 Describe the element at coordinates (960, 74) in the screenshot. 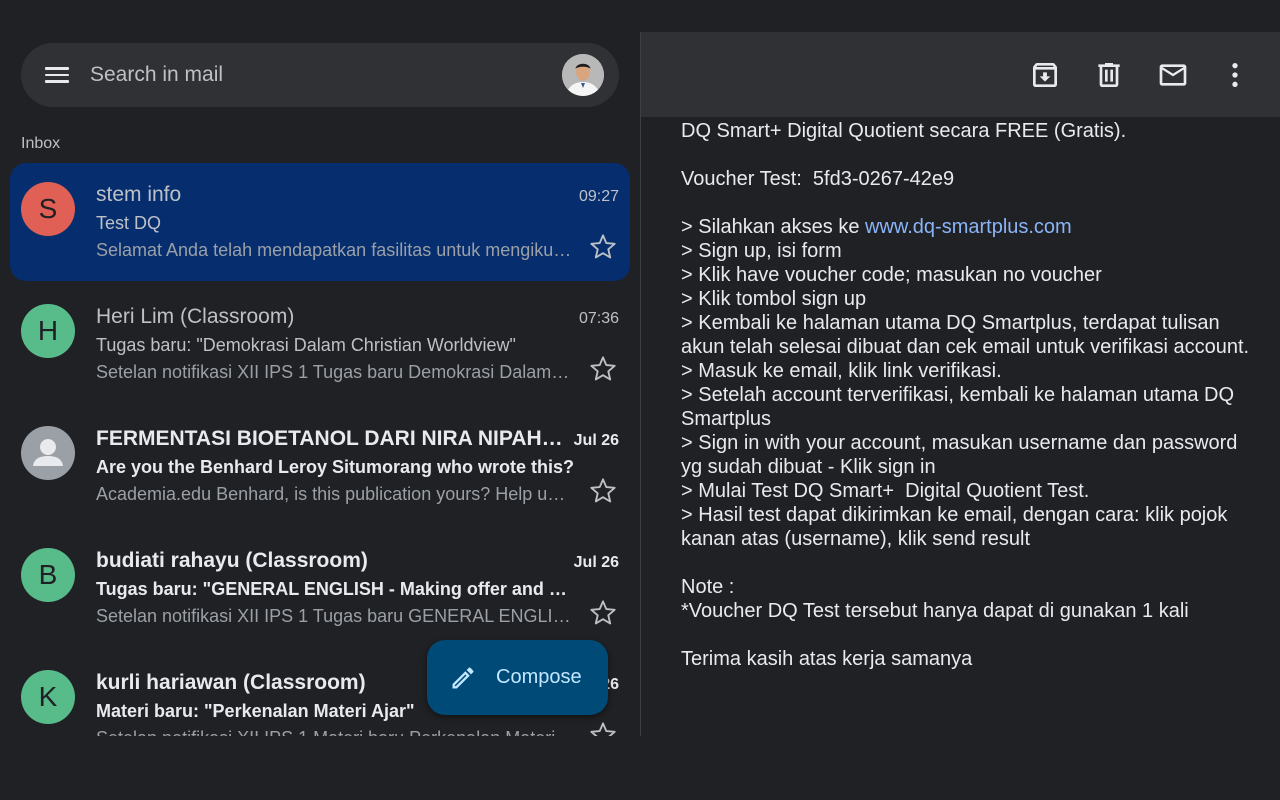

I see `message-toolbar` at that location.